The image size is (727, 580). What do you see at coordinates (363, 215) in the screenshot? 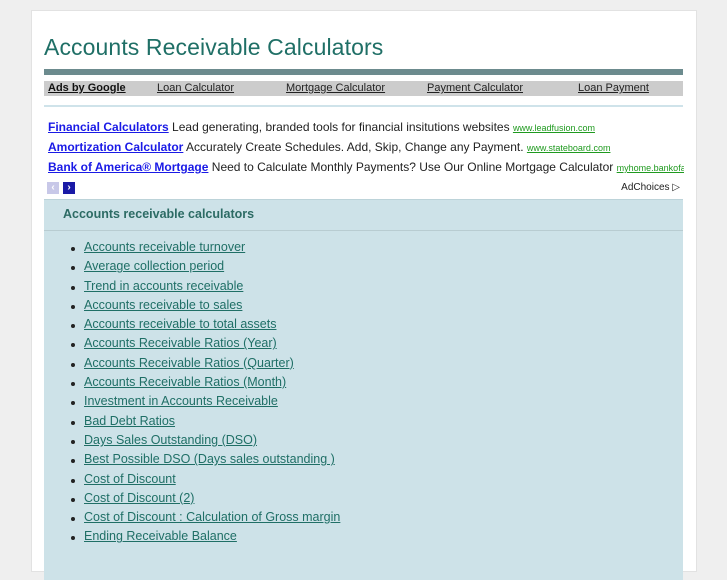
I see `panel-heading: Accounts receivable calculators` at bounding box center [363, 215].